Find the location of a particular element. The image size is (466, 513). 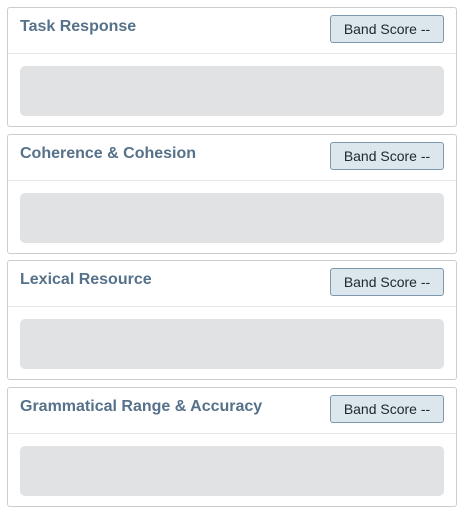

panel-header: Task Response Band Score -- is located at coordinates (232, 31).